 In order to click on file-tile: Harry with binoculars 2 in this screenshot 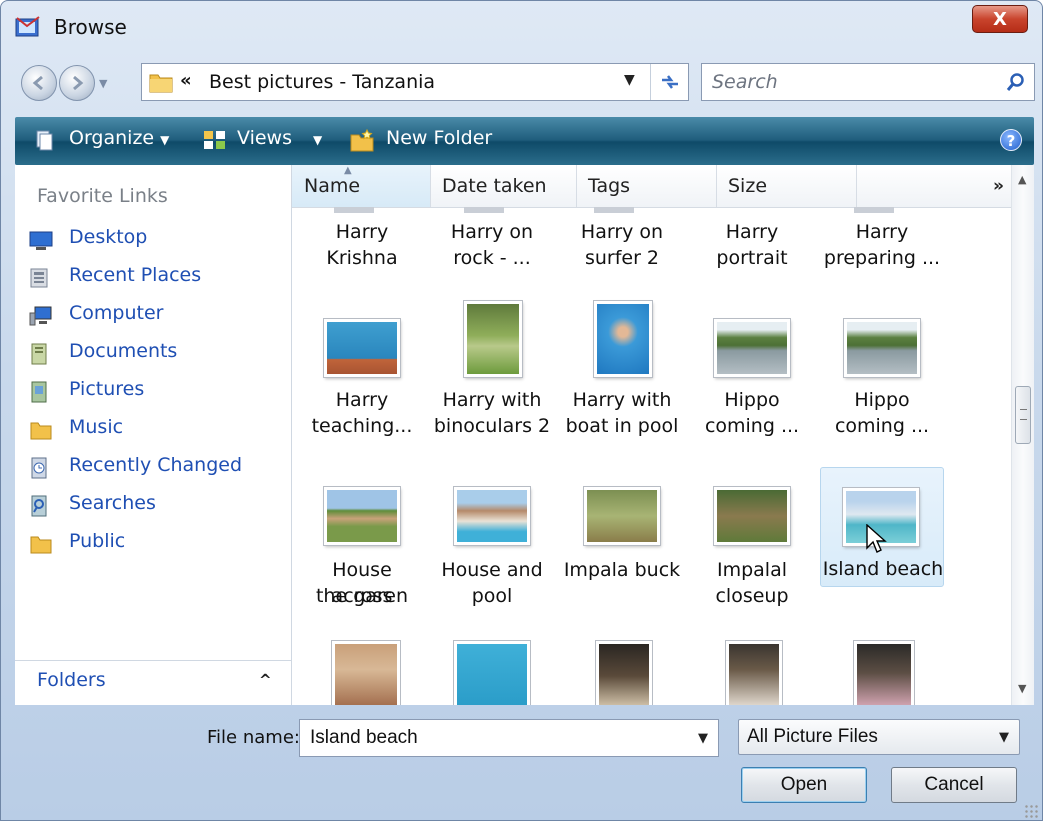, I will do `click(492, 370)`.